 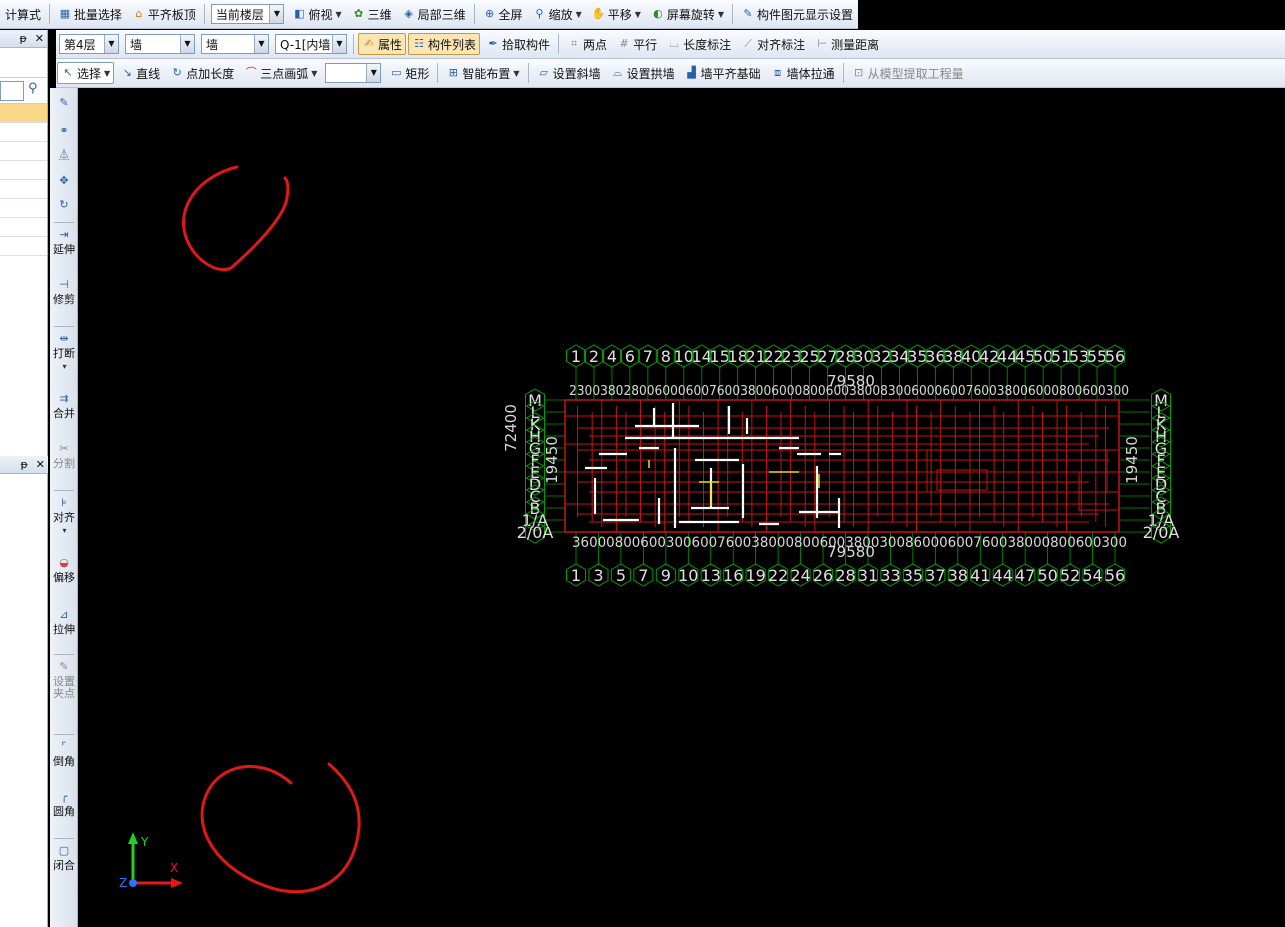 I want to click on select-button: ↖ 选择 ▼, so click(x=86, y=73).